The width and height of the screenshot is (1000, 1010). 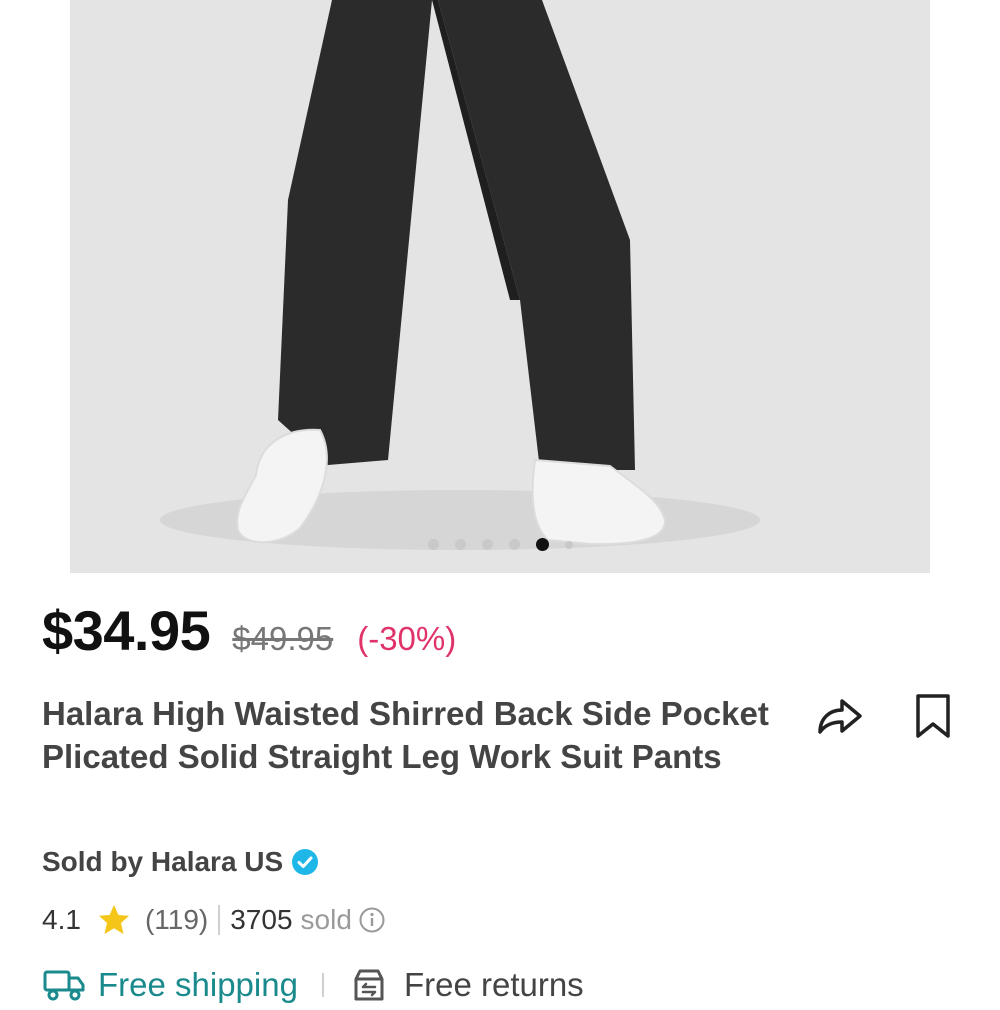 I want to click on star-icon, so click(x=113, y=919).